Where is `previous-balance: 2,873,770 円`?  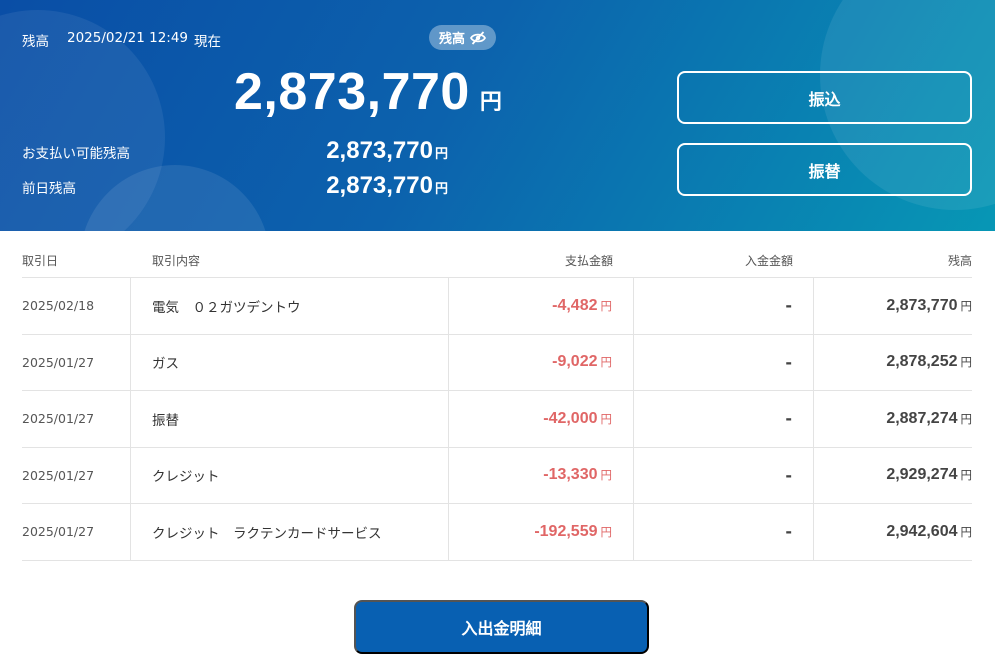 previous-balance: 2,873,770 円 is located at coordinates (387, 186).